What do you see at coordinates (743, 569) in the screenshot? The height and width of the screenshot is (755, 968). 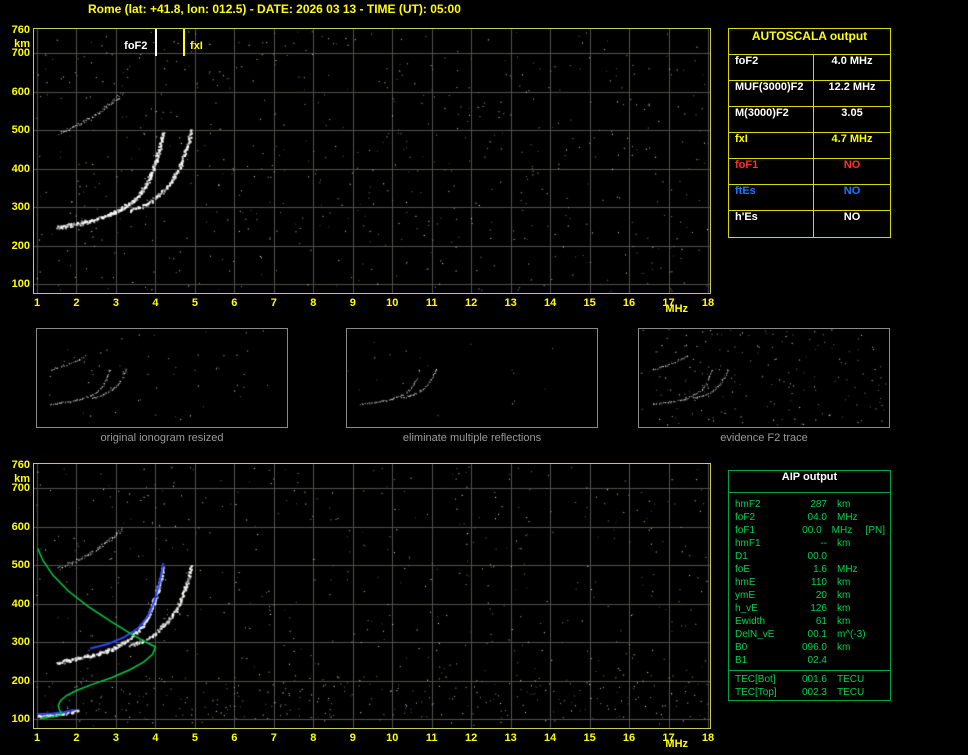 I see `param-label: foE` at bounding box center [743, 569].